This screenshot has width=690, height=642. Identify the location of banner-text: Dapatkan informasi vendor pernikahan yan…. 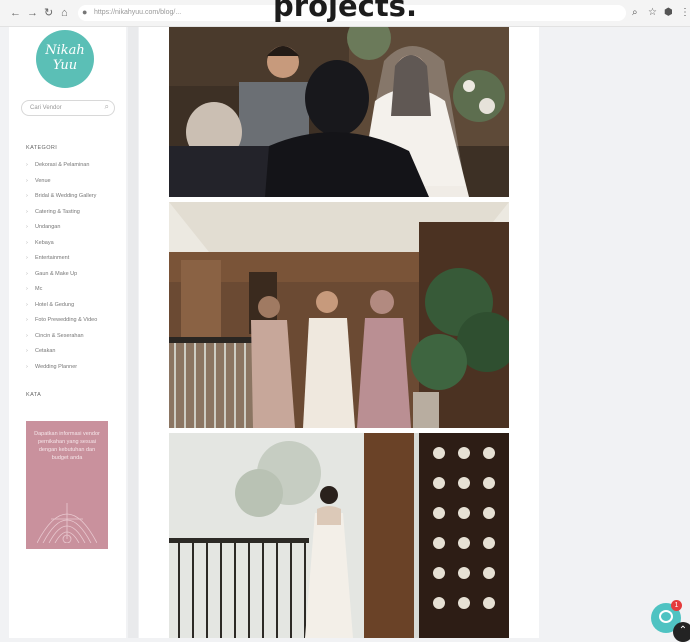
(67, 446).